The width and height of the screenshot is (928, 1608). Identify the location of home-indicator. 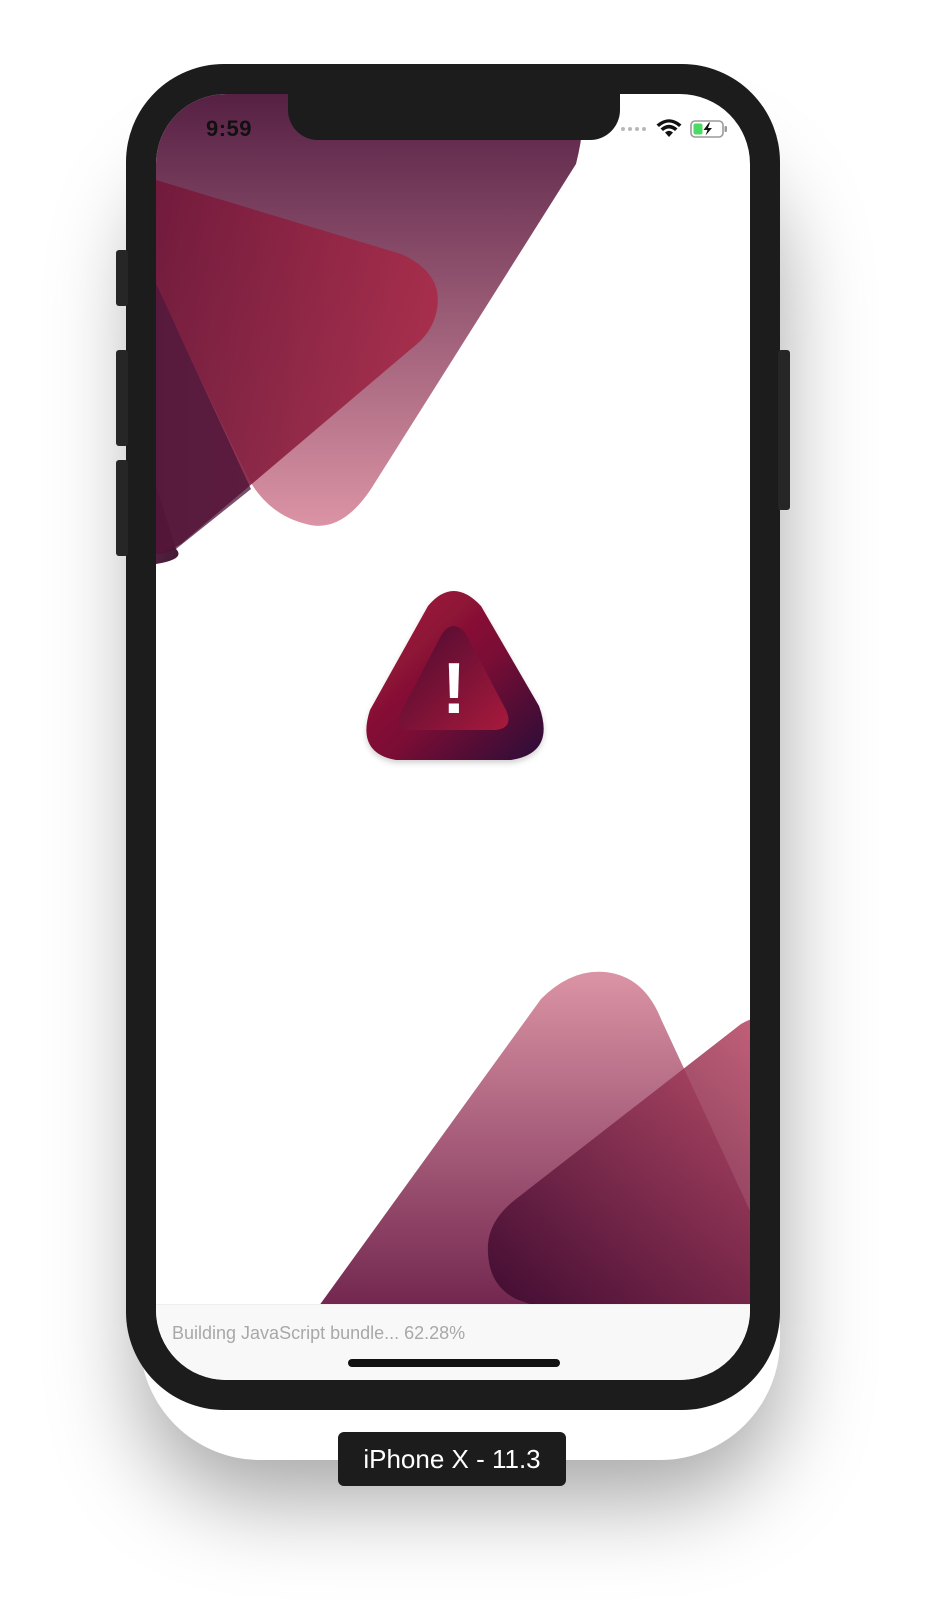
(454, 1363).